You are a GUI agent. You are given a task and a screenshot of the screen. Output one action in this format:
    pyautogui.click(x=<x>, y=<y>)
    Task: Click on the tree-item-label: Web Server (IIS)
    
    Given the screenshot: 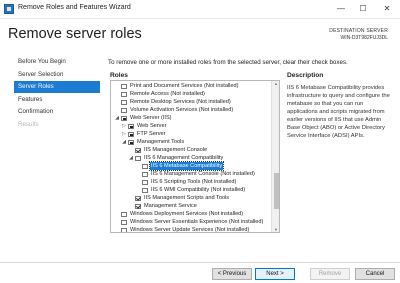 What is the action you would take?
    pyautogui.click(x=151, y=118)
    